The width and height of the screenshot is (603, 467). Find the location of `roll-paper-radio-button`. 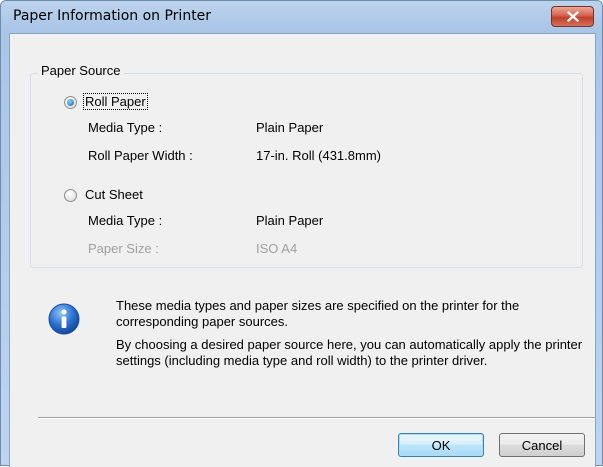

roll-paper-radio-button is located at coordinates (70, 102).